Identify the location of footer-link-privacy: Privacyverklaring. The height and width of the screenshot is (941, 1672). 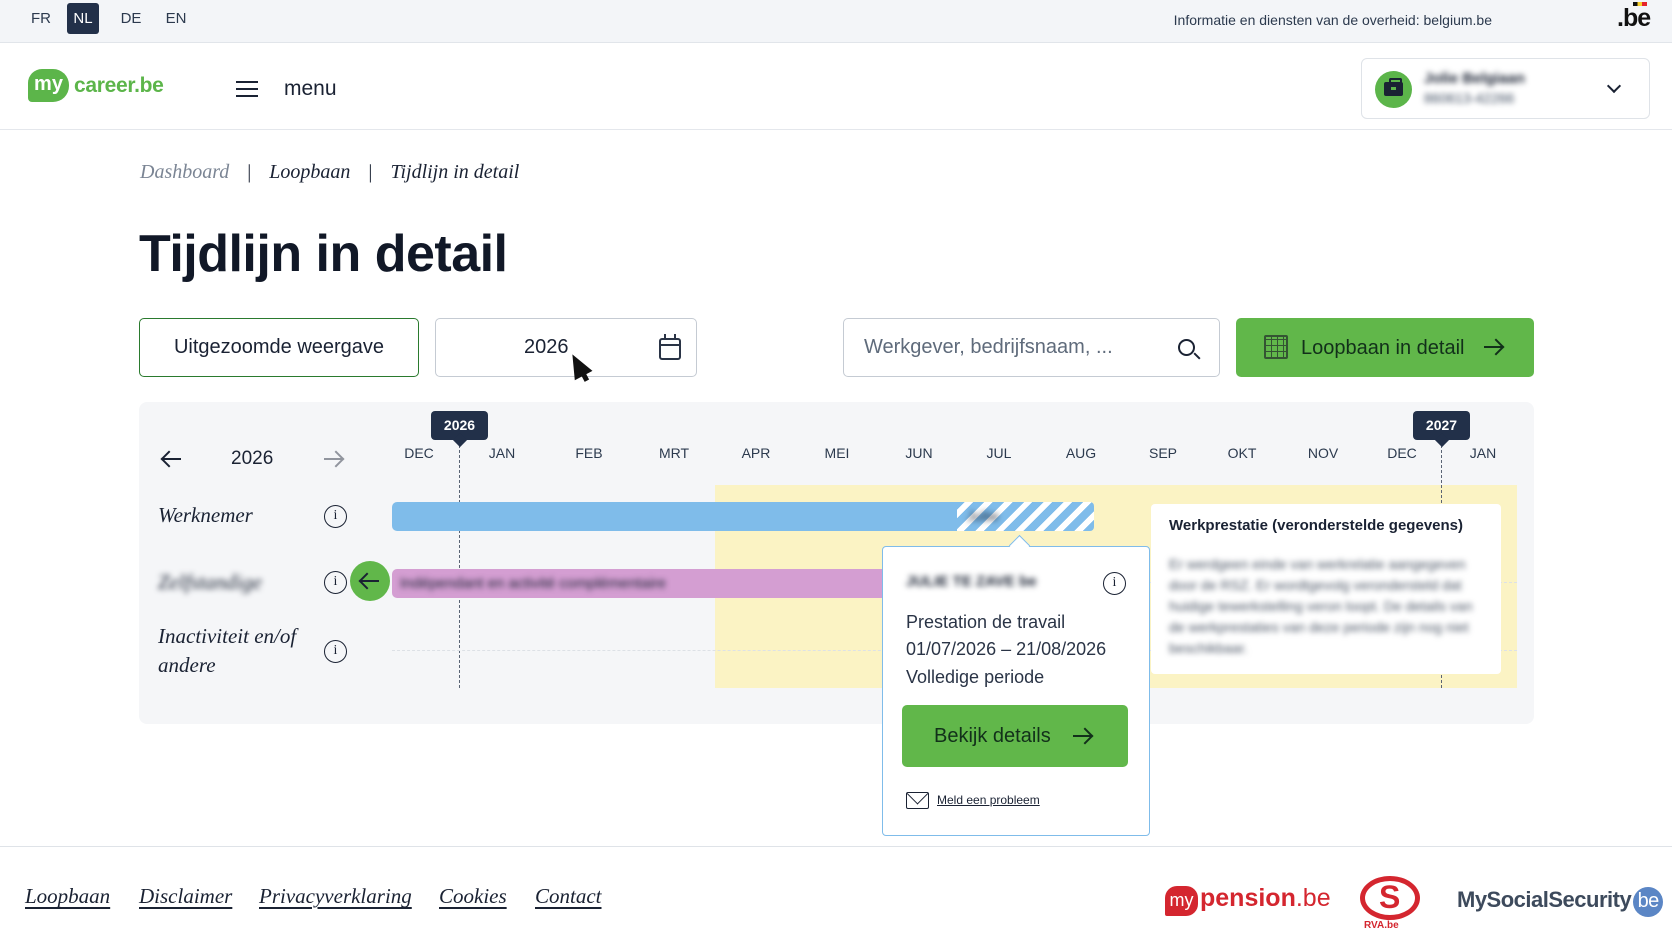
(335, 896).